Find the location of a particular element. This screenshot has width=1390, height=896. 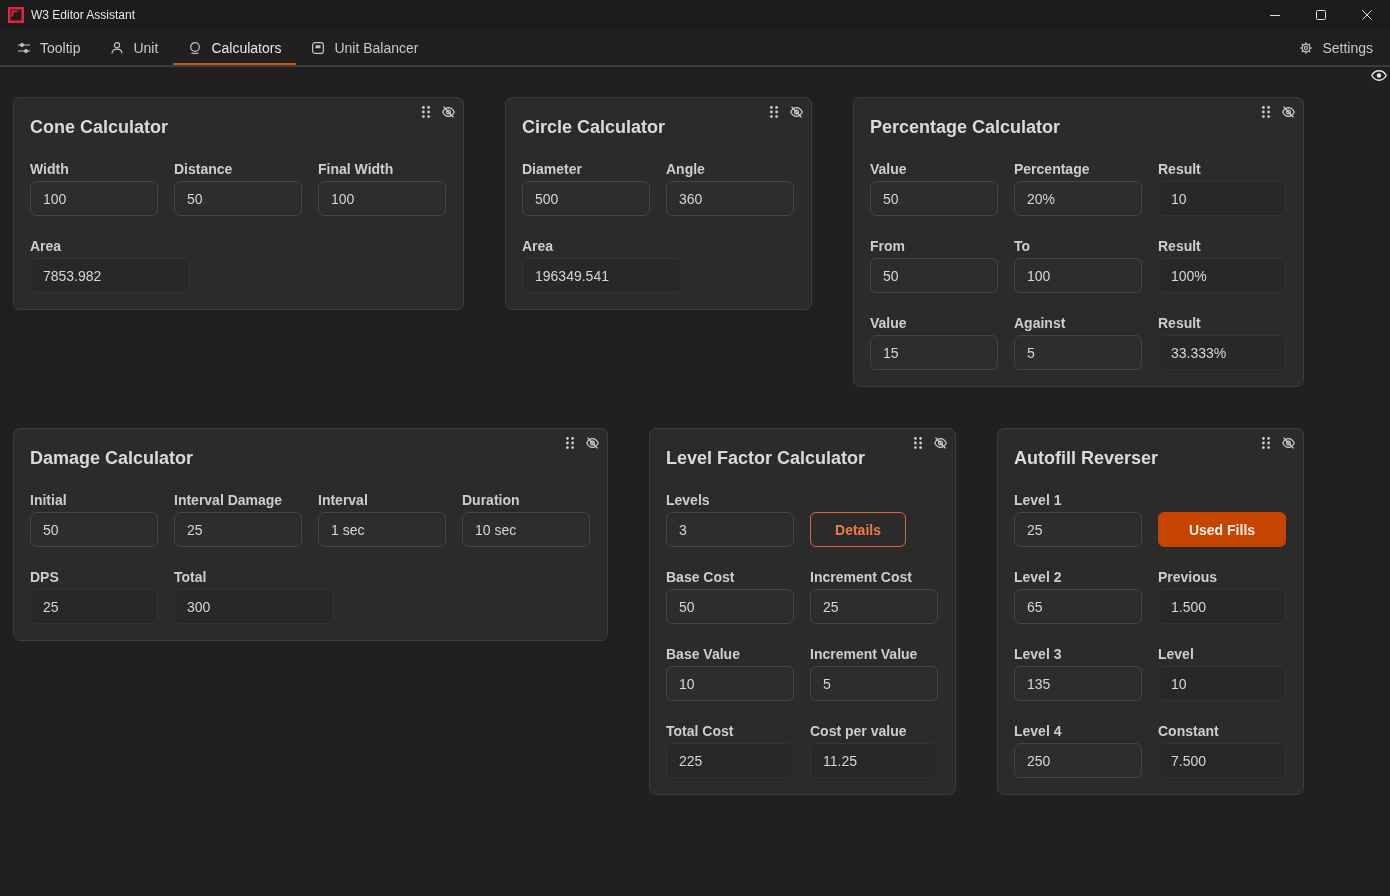

card-title: Level Factor Calculator is located at coordinates (766, 458).